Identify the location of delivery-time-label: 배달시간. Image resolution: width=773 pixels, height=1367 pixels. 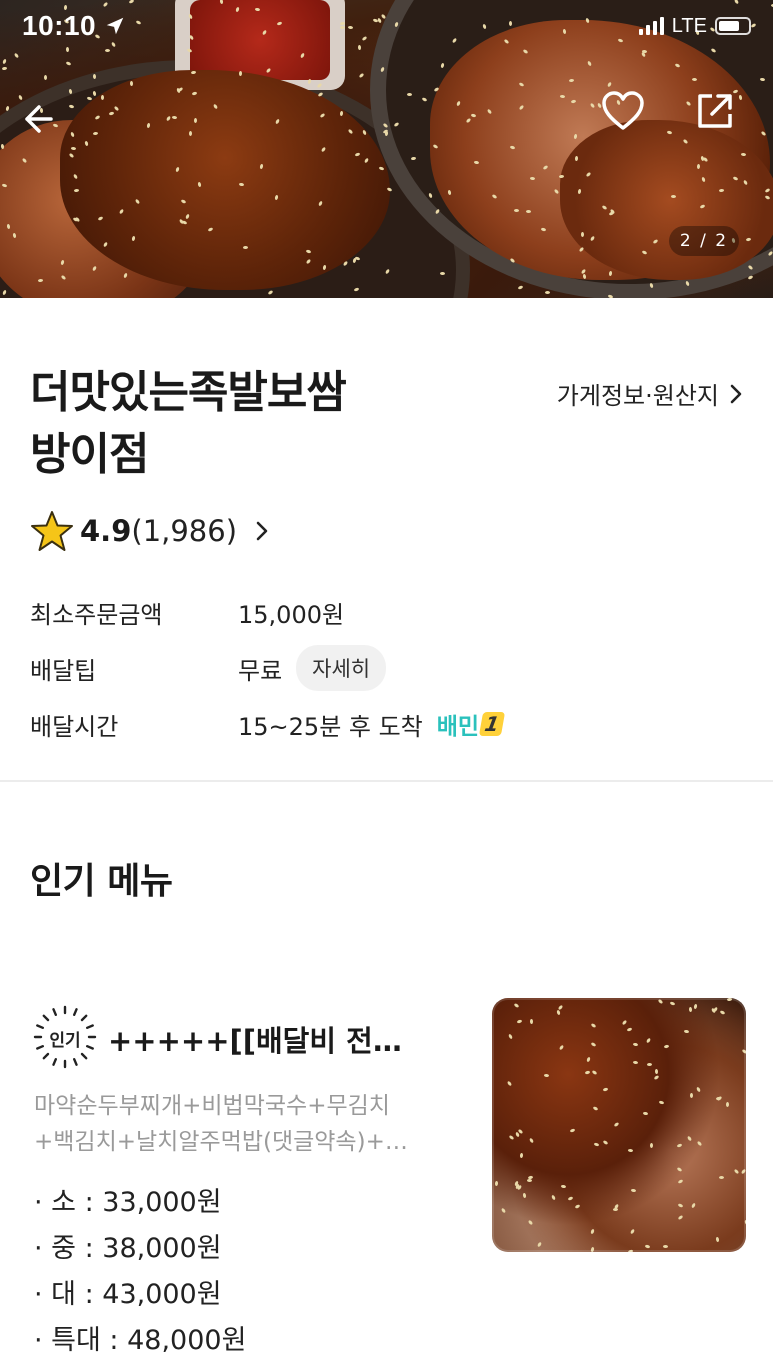
(74, 726).